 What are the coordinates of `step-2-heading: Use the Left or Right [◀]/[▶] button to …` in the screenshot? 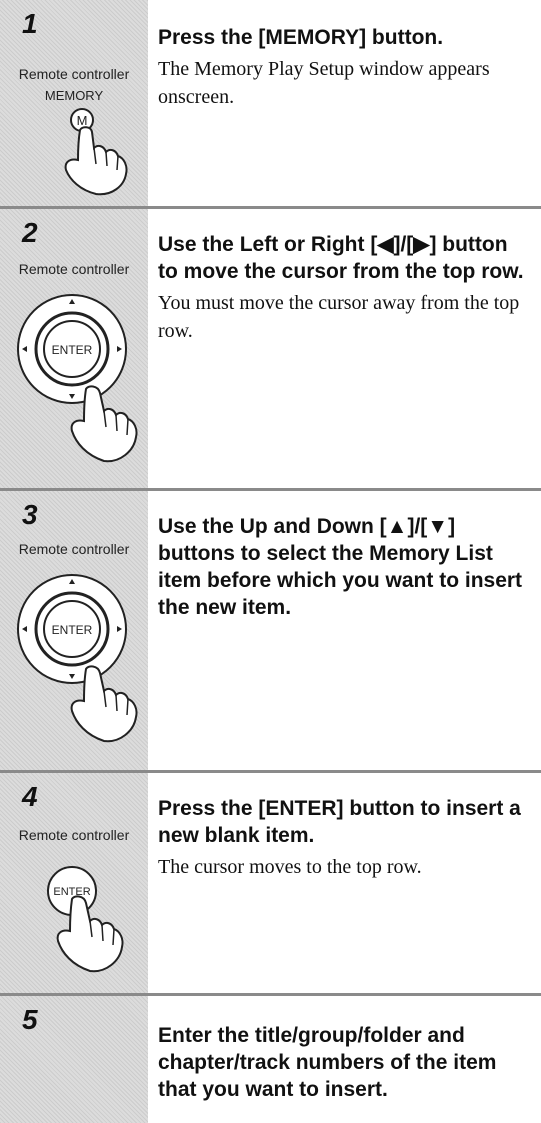 It's located at (341, 258).